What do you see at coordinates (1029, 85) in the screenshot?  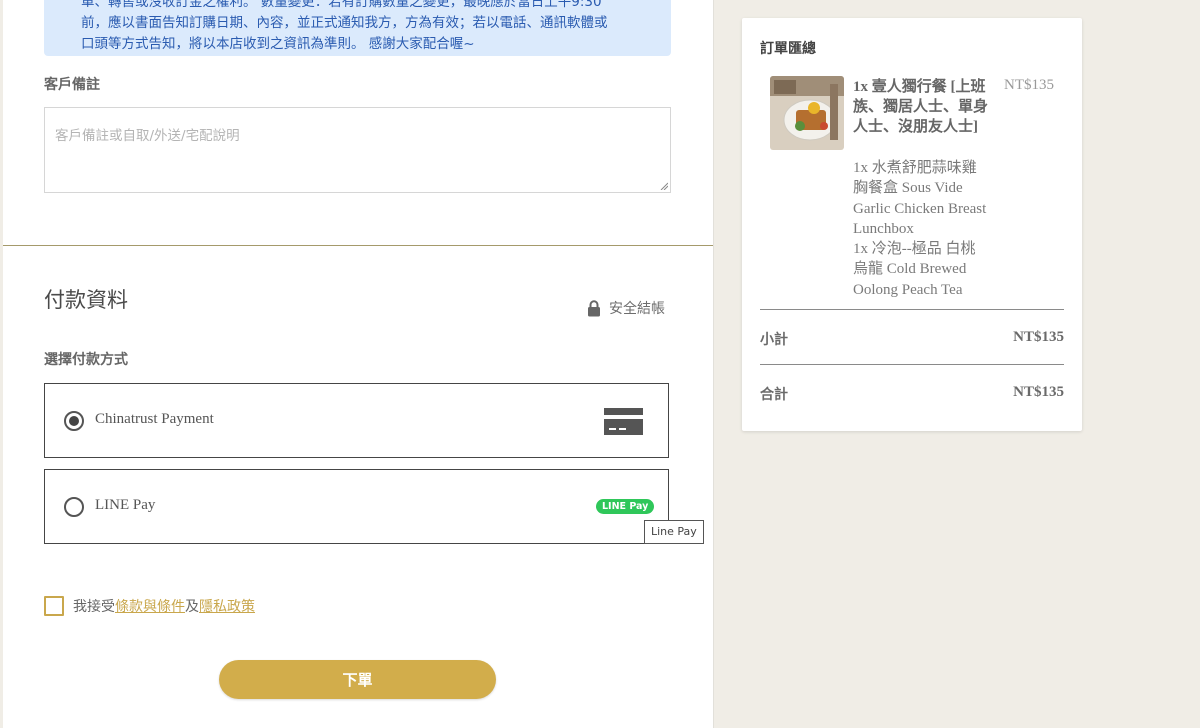 I see `order-item-price: NT$135` at bounding box center [1029, 85].